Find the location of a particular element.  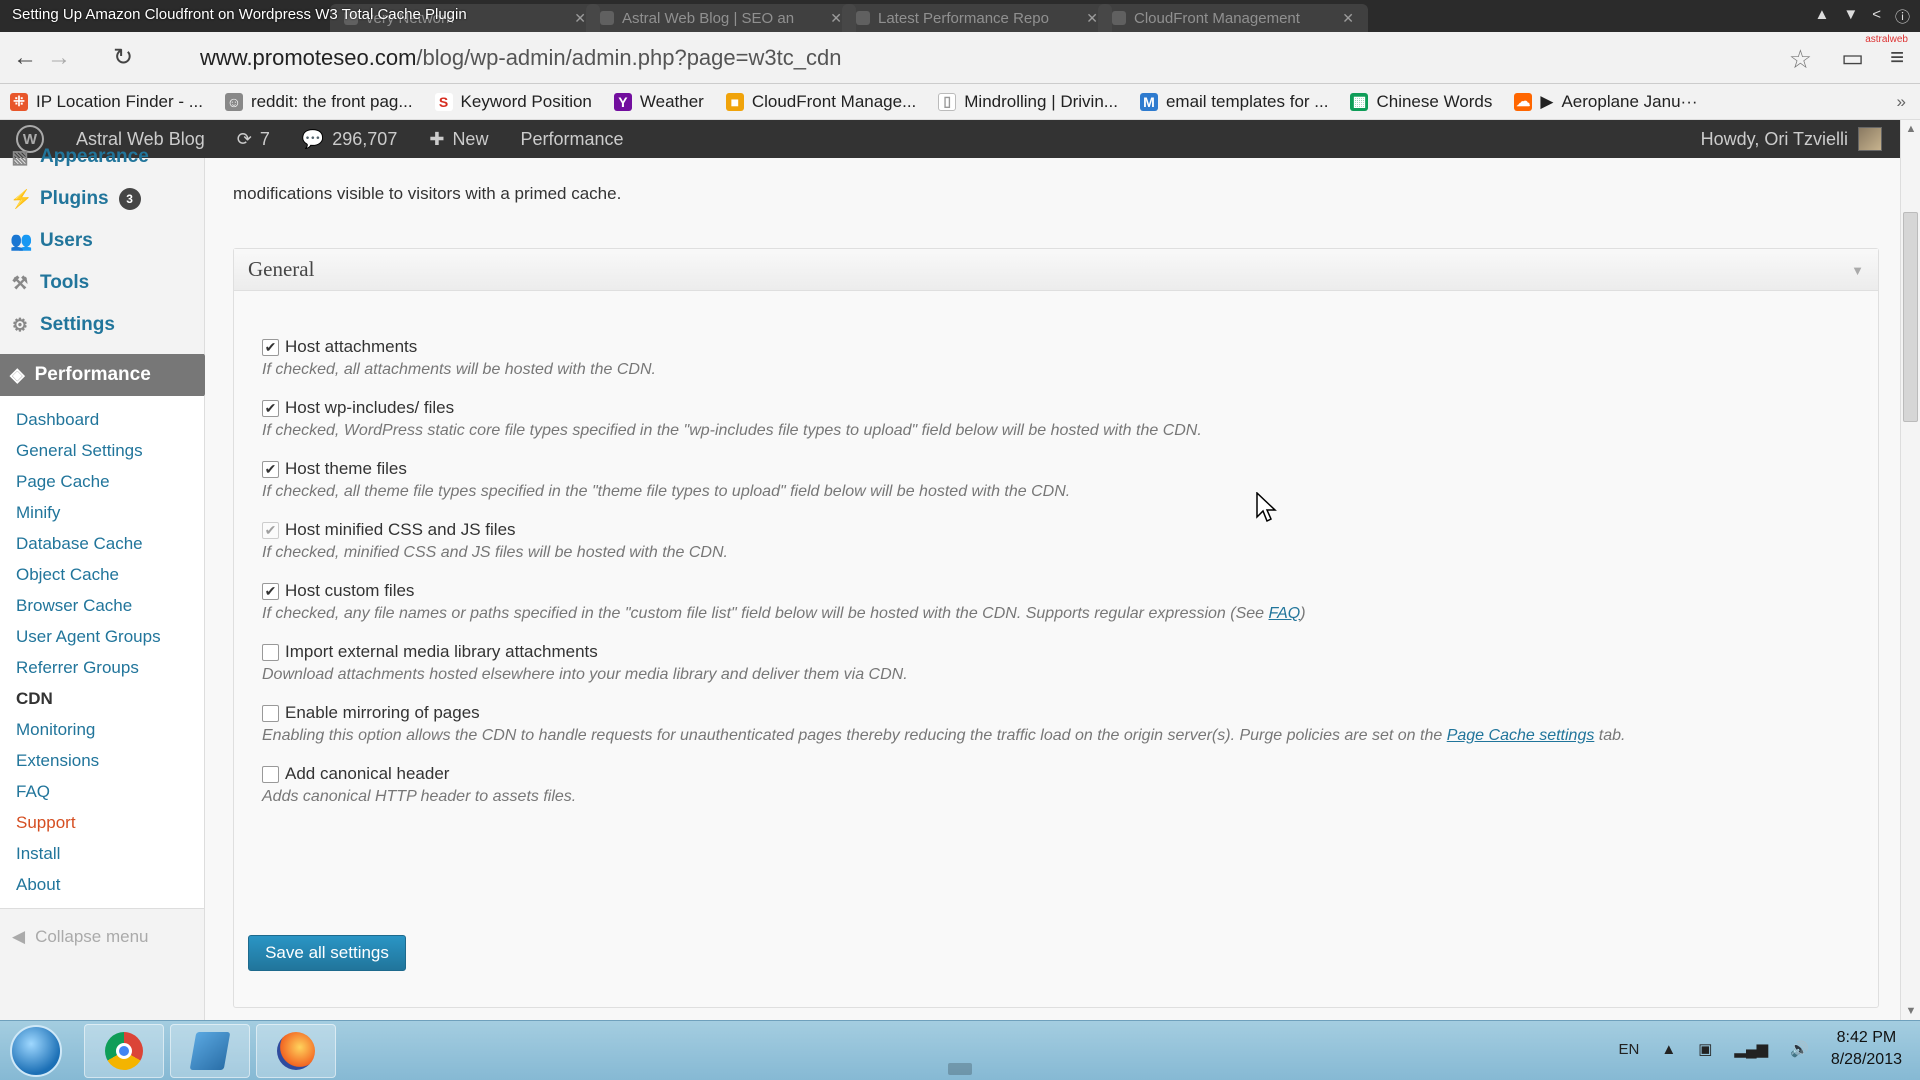

soundcloud-icon: ☁ is located at coordinates (1523, 101).